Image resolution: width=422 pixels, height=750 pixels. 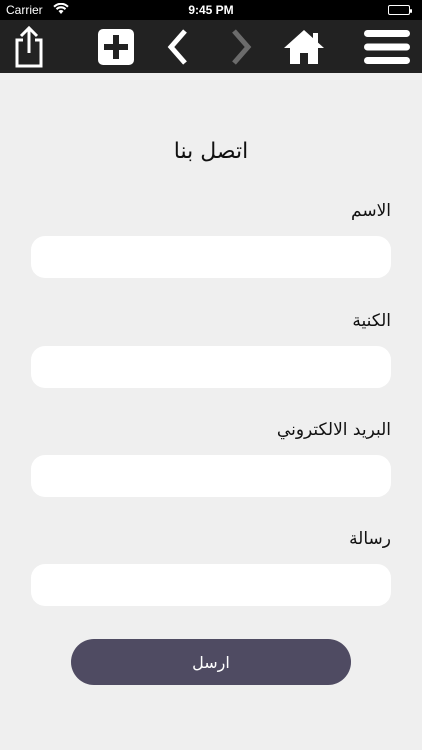 What do you see at coordinates (370, 539) in the screenshot?
I see `message-label: رسالة` at bounding box center [370, 539].